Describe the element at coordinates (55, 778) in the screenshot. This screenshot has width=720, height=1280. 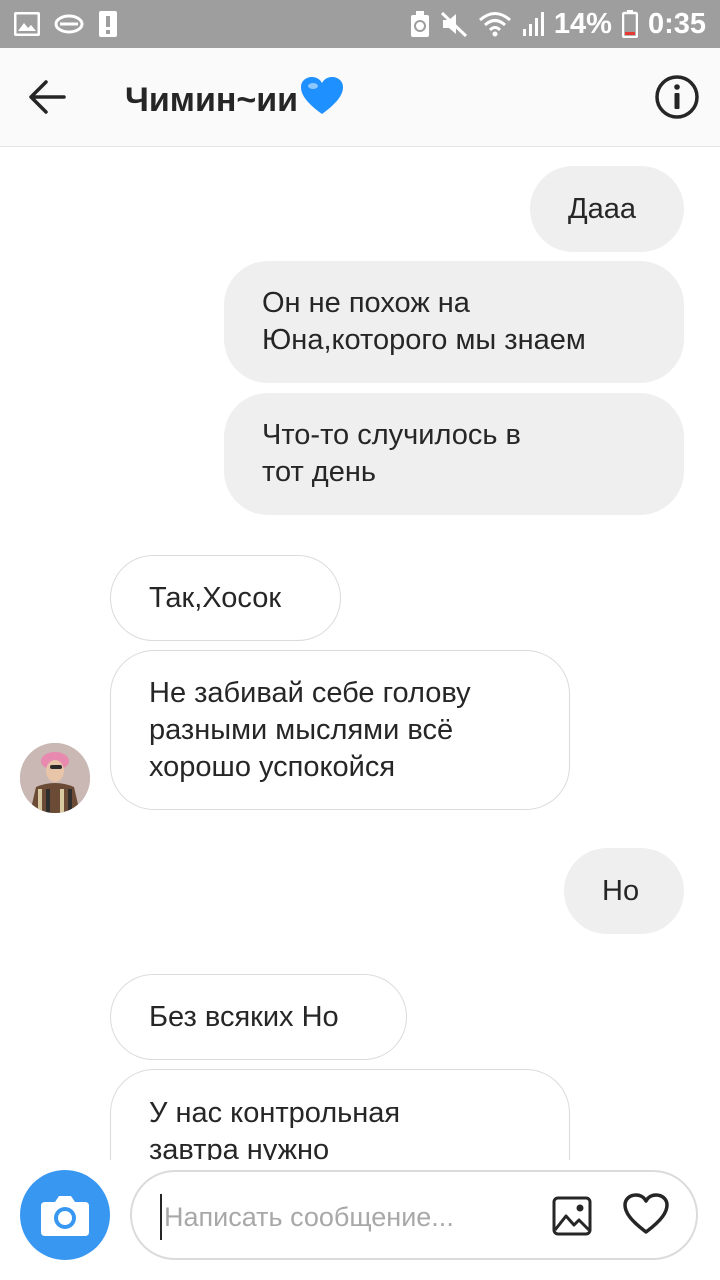
I see `avatar` at that location.